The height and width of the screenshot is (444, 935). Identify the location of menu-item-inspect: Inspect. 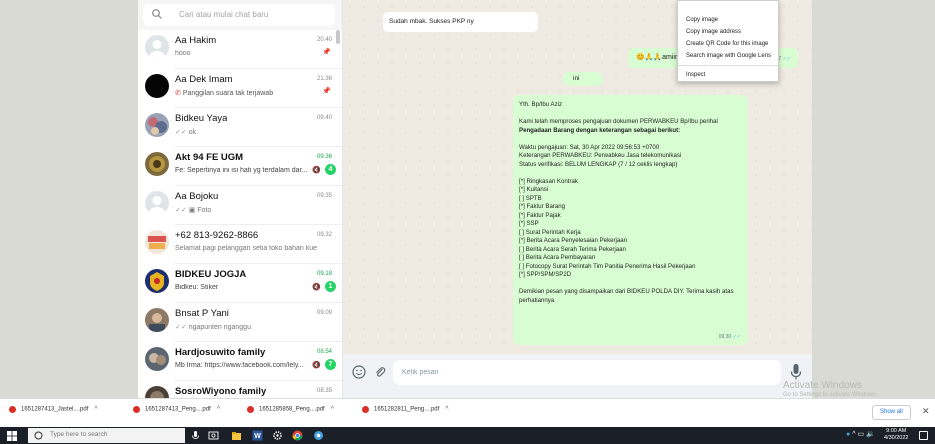
(728, 75).